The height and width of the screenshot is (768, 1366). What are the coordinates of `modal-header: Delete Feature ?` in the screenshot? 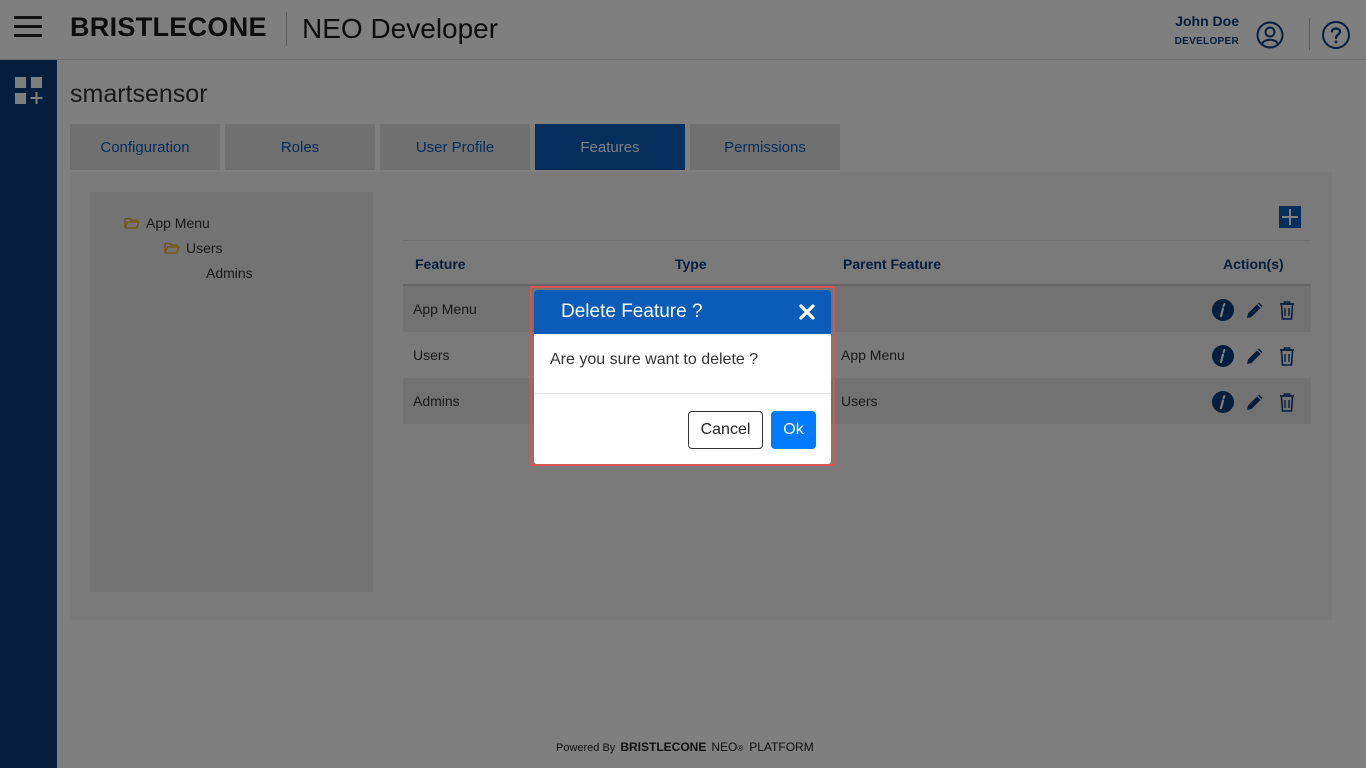 It's located at (682, 312).